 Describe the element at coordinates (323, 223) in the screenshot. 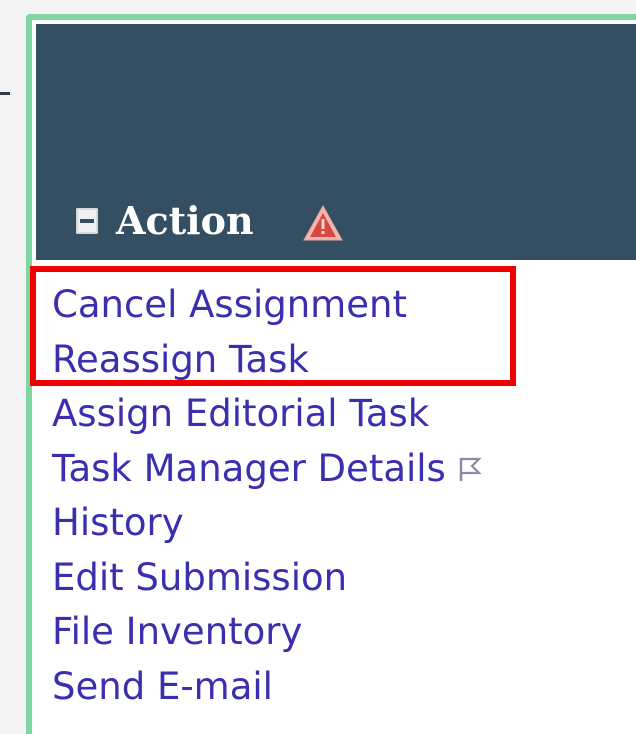

I see `warning-icon` at that location.